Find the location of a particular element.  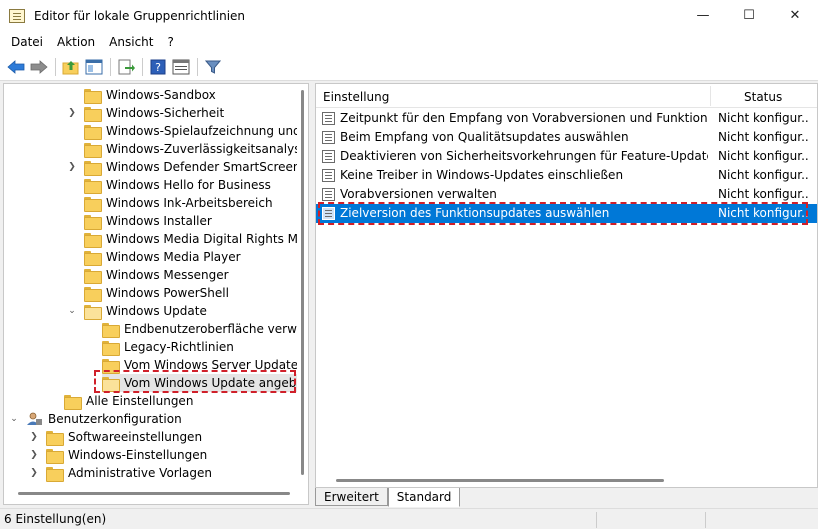

export-list-icon is located at coordinates (126, 67).